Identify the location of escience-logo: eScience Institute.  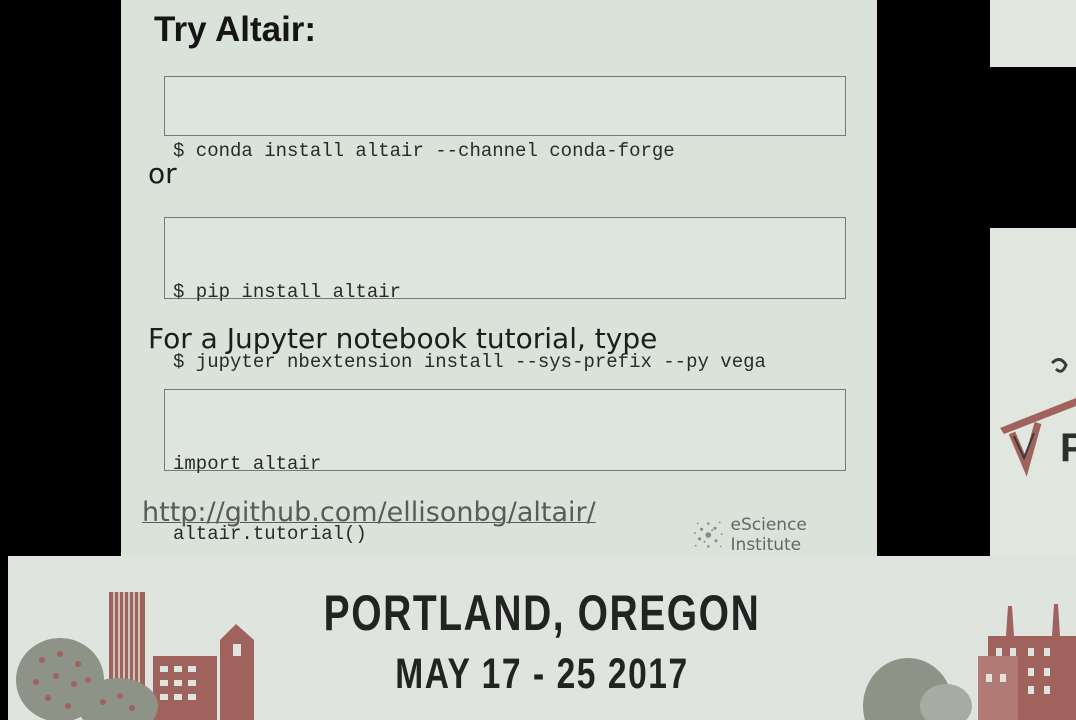
(783, 535).